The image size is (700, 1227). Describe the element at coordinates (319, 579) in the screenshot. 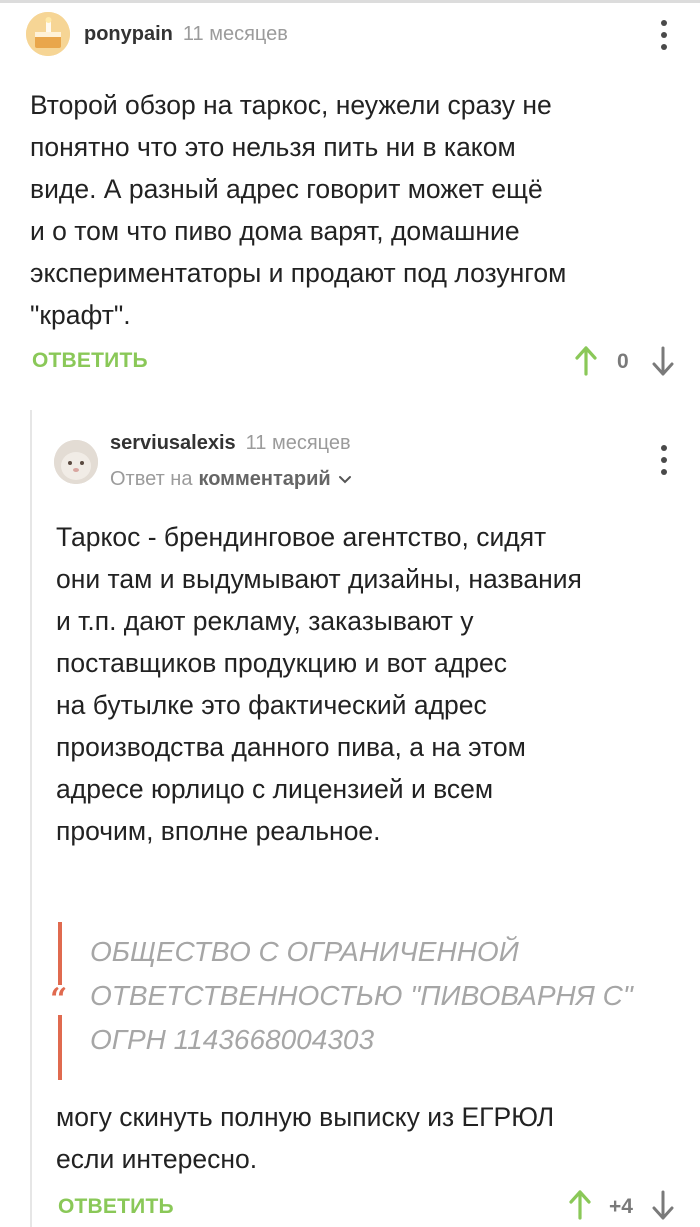

I see `text-line: они там и выдумывают дизайны, названия` at that location.